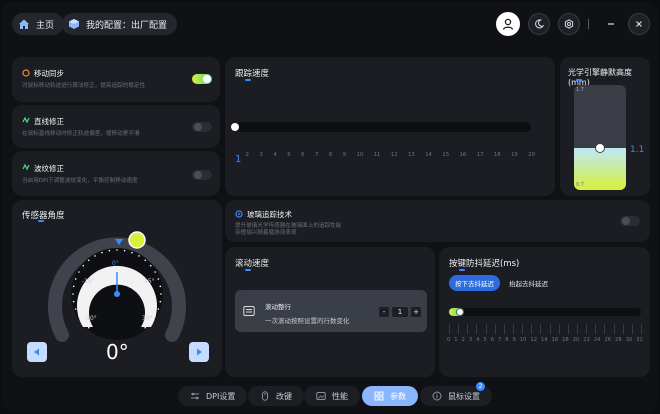 The height and width of the screenshot is (414, 660). Describe the element at coordinates (463, 340) in the screenshot. I see `debounce-tick: 2` at that location.